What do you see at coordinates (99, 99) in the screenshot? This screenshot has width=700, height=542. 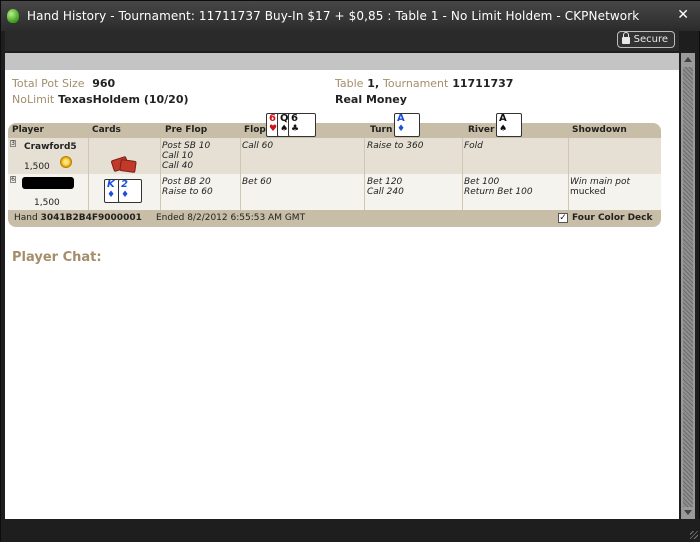 I see `game-name: TexasHoldem` at bounding box center [99, 99].